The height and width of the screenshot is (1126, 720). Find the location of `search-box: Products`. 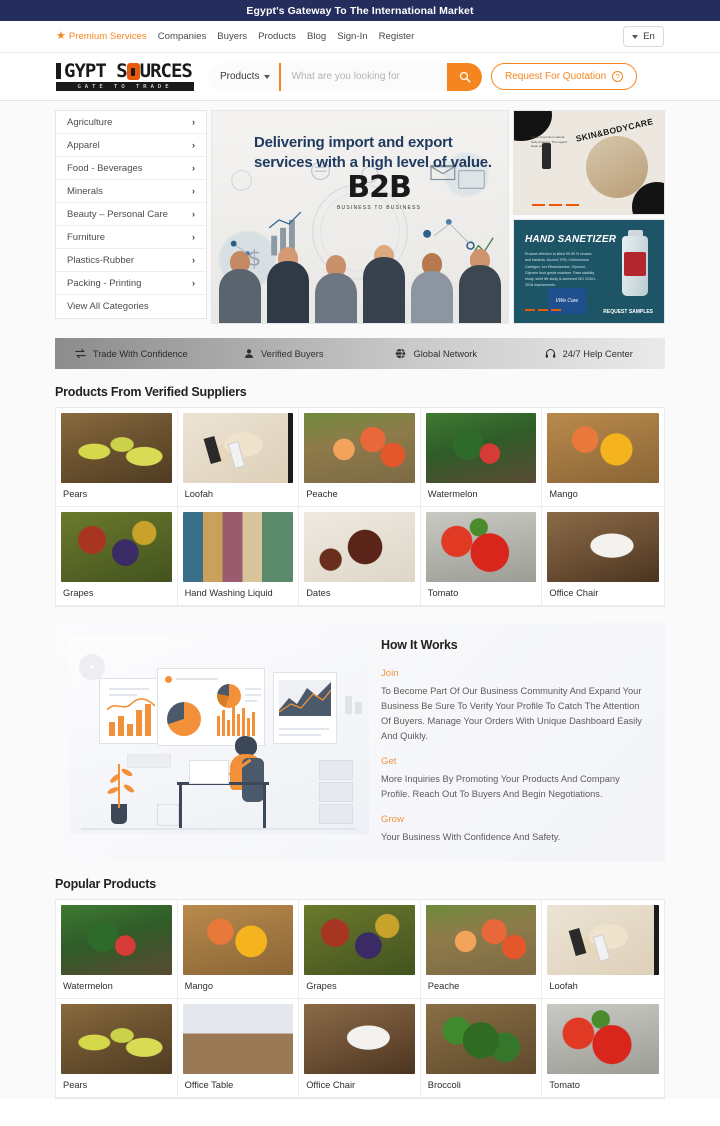

search-box: Products is located at coordinates (345, 76).